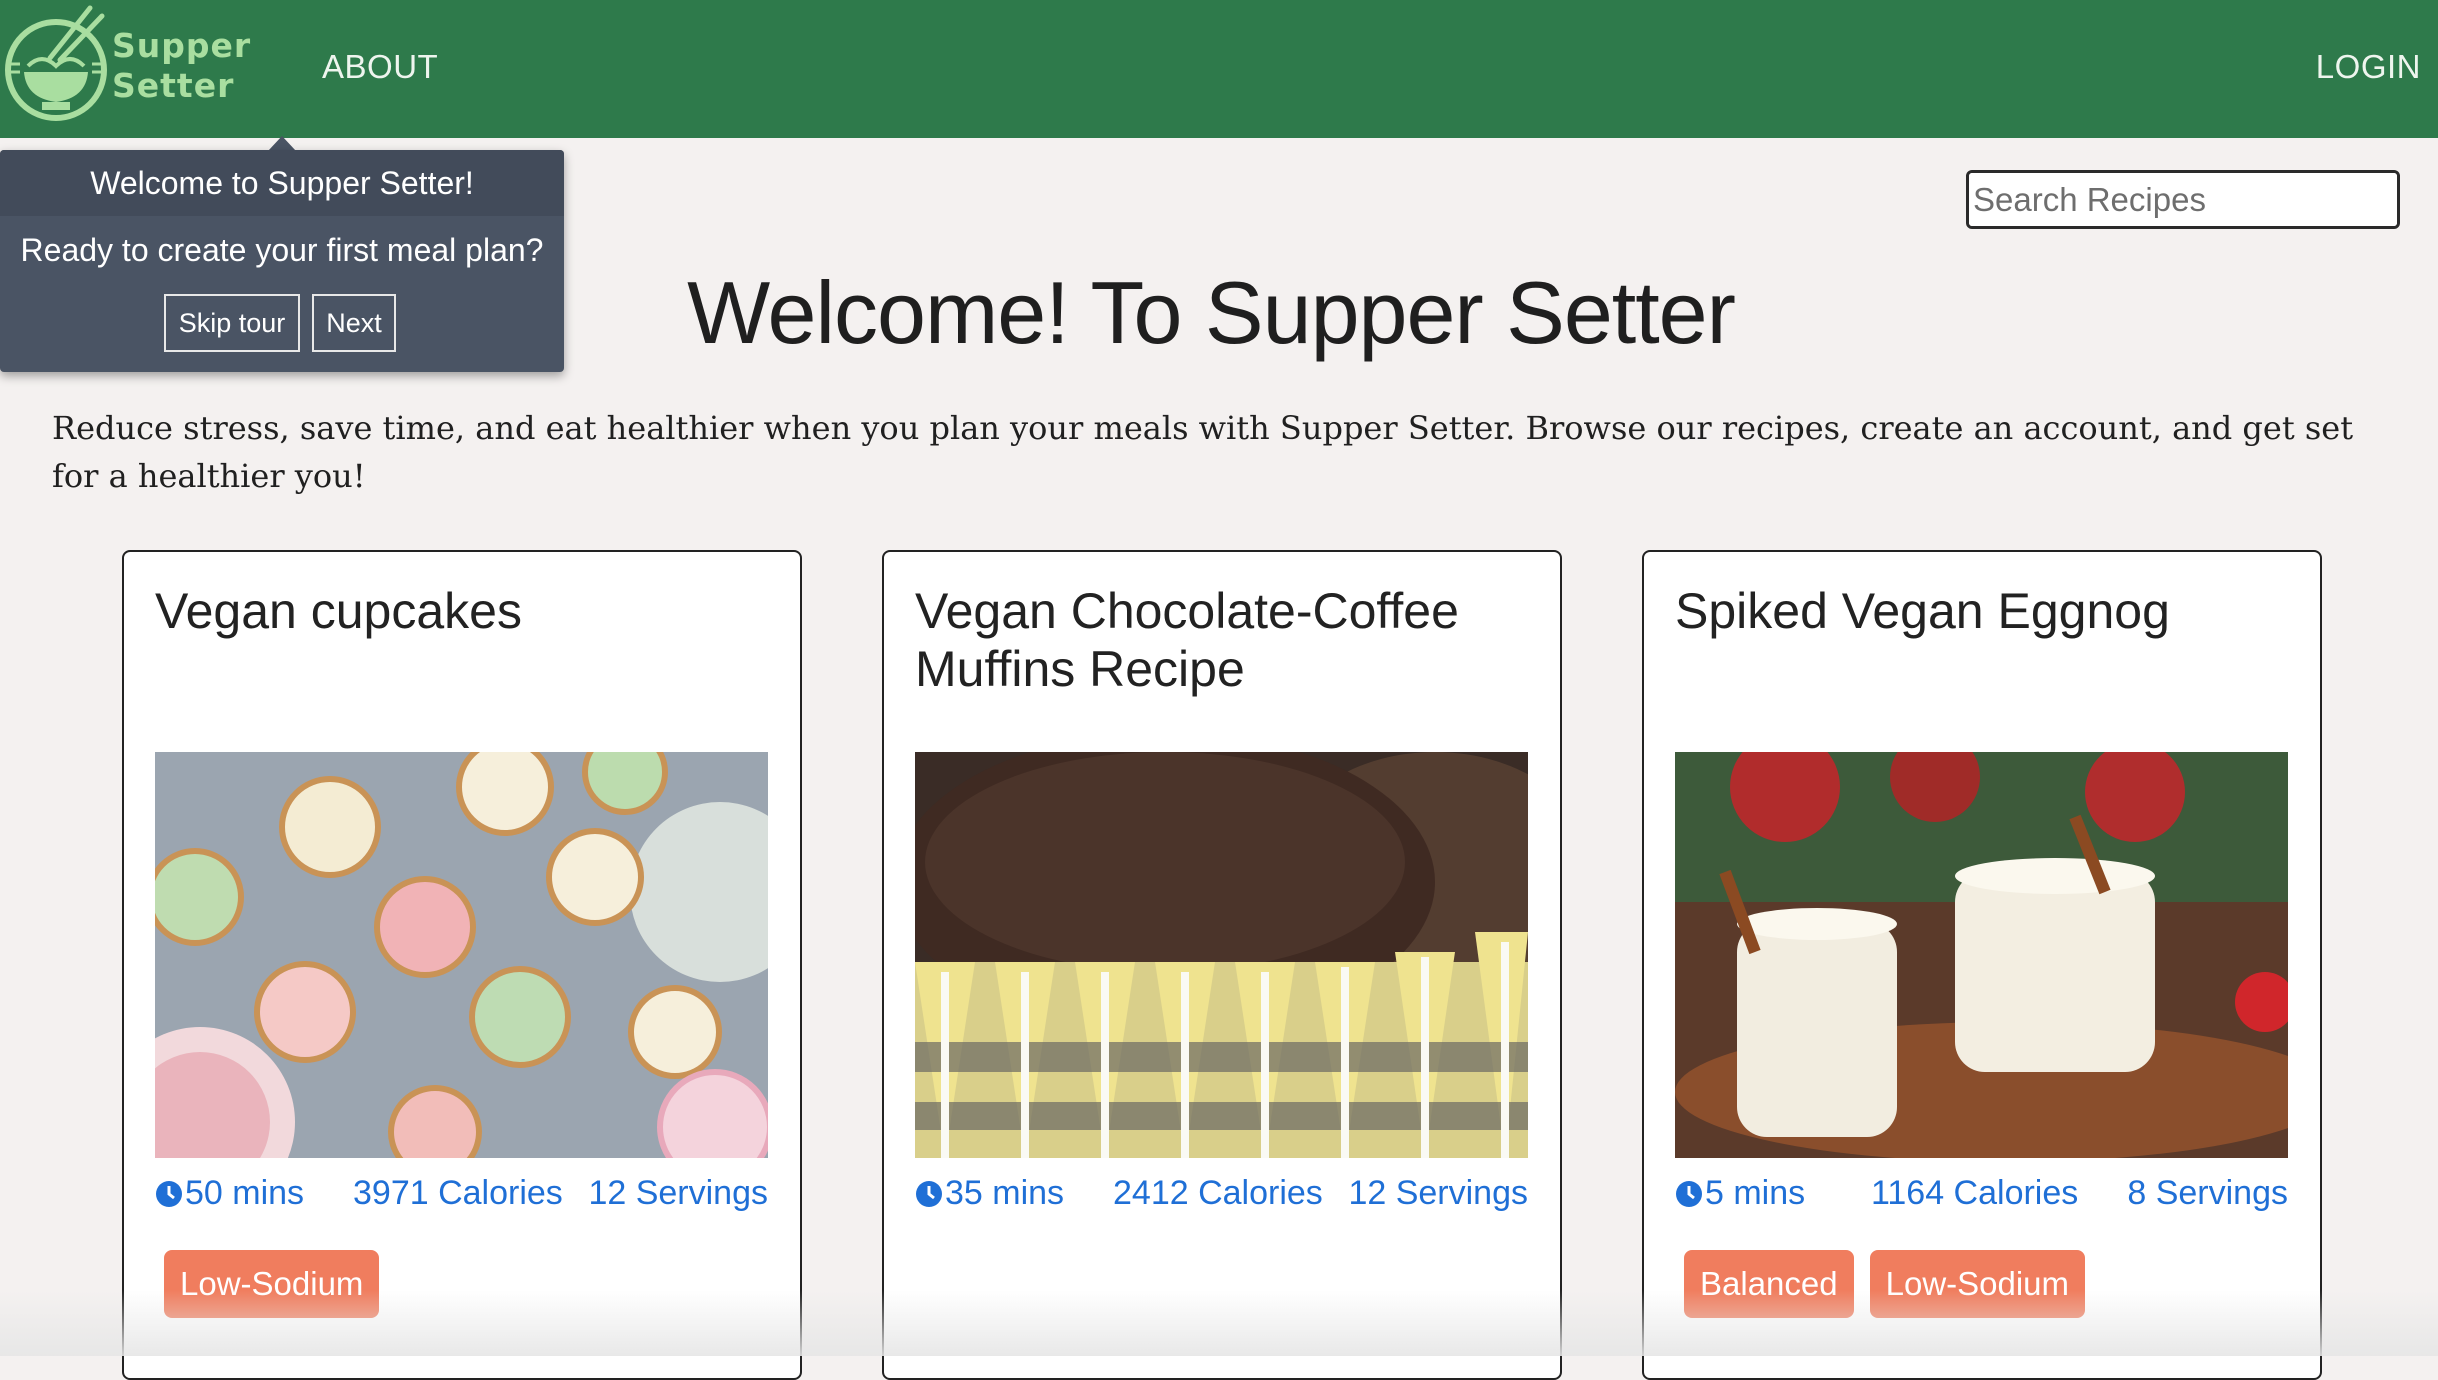  What do you see at coordinates (2399, 199) in the screenshot?
I see `search-button` at bounding box center [2399, 199].